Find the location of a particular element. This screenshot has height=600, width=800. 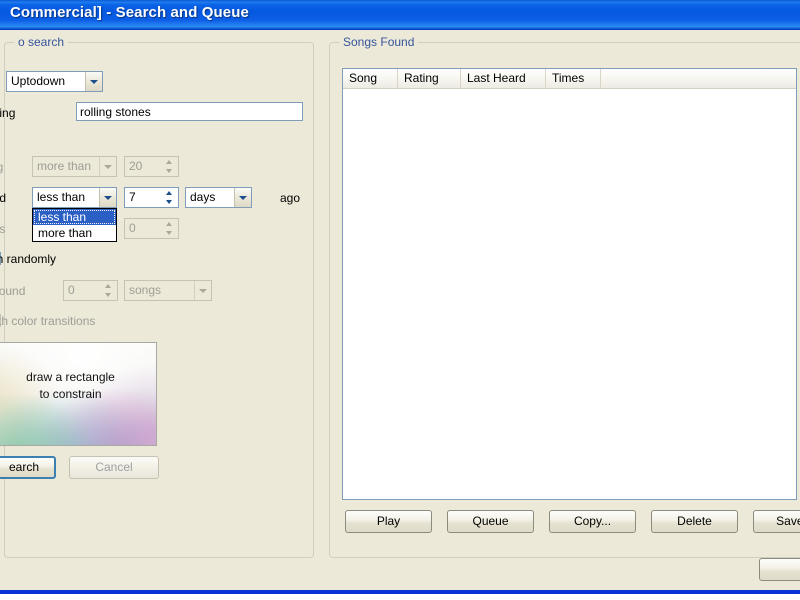

column-header-filler is located at coordinates (698, 78).